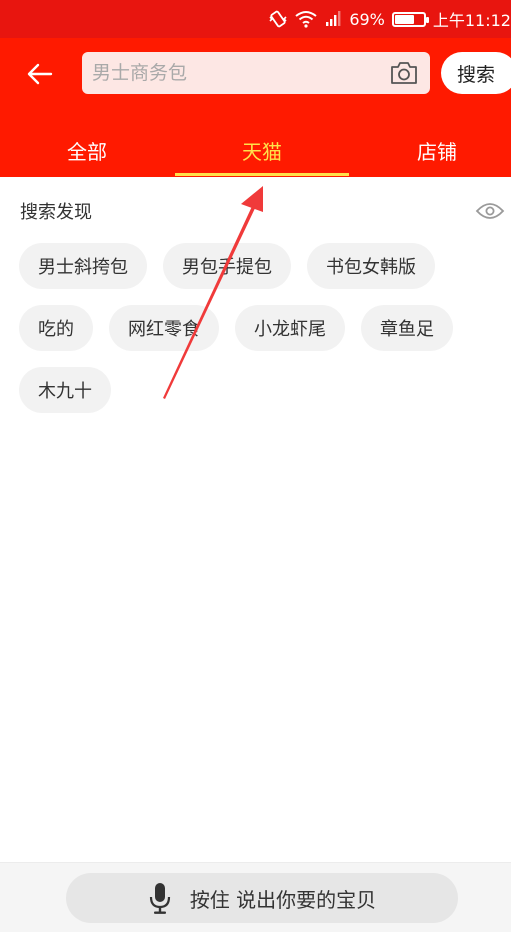  I want to click on tab-shops: 店铺, so click(430, 150).